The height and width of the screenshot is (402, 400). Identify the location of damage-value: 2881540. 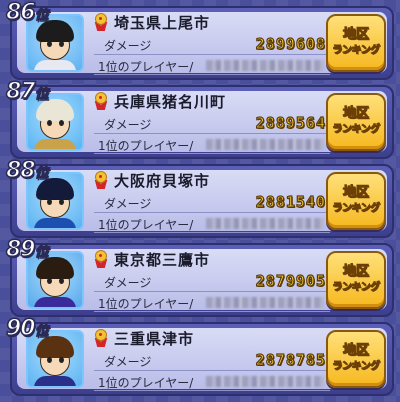
(290, 201).